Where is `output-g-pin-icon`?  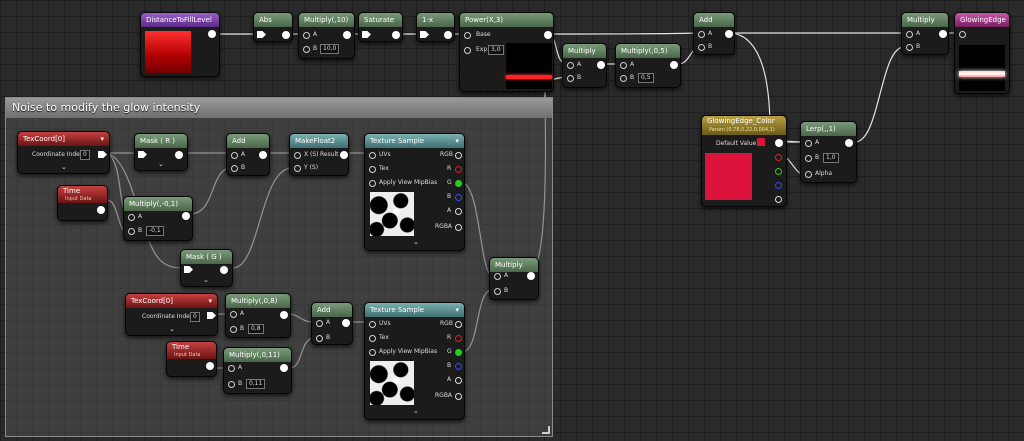
output-g-pin-icon is located at coordinates (458, 352).